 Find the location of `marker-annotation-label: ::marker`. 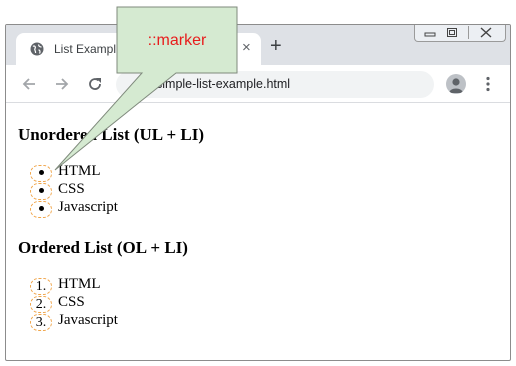

marker-annotation-label: ::marker is located at coordinates (177, 40).